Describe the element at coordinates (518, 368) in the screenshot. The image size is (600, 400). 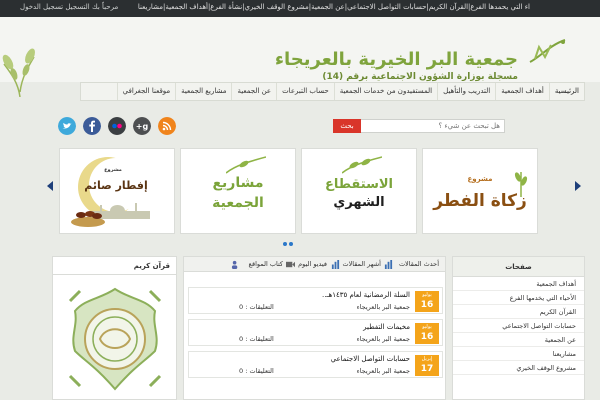
I see `page-link: مشروع الوقف الخيري` at that location.